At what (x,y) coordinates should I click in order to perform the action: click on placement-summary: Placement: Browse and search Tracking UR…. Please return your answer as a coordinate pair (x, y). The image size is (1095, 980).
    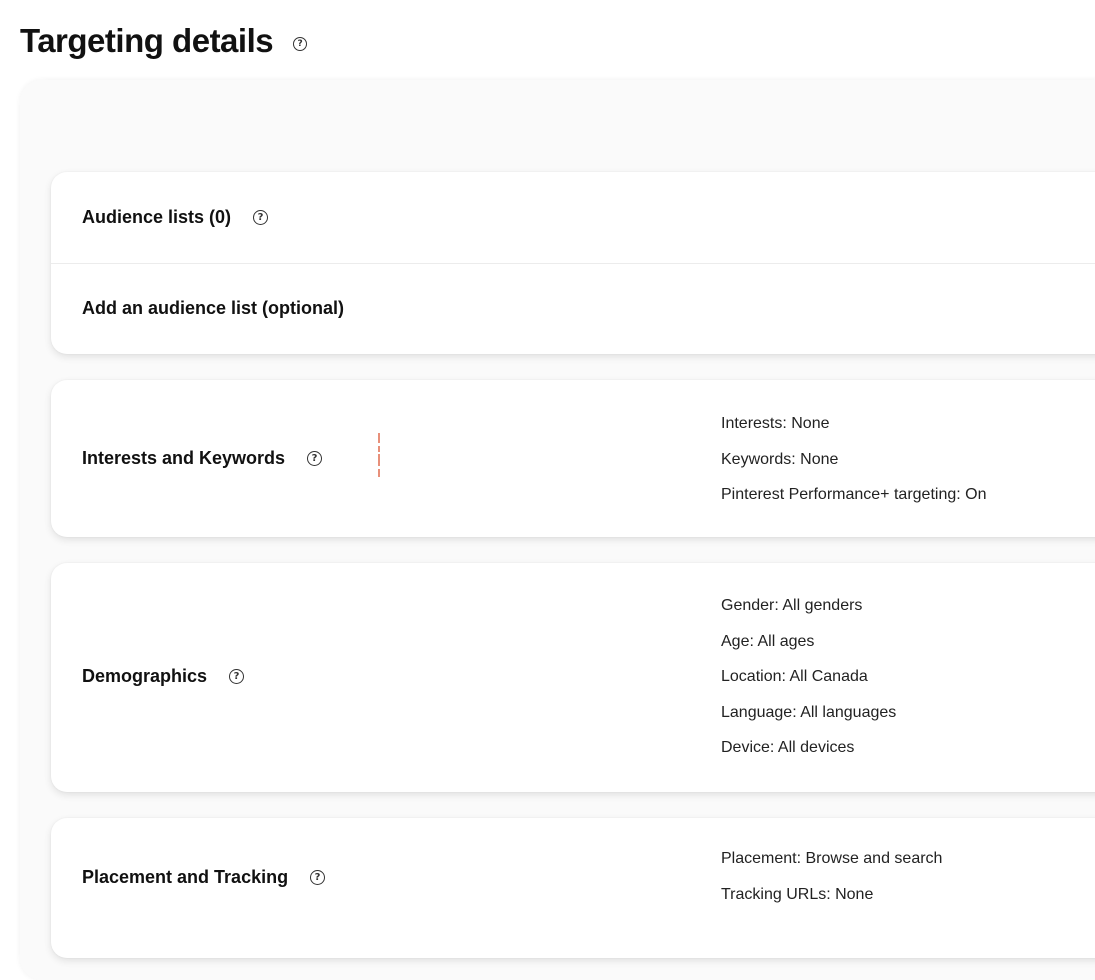
    Looking at the image, I should click on (831, 876).